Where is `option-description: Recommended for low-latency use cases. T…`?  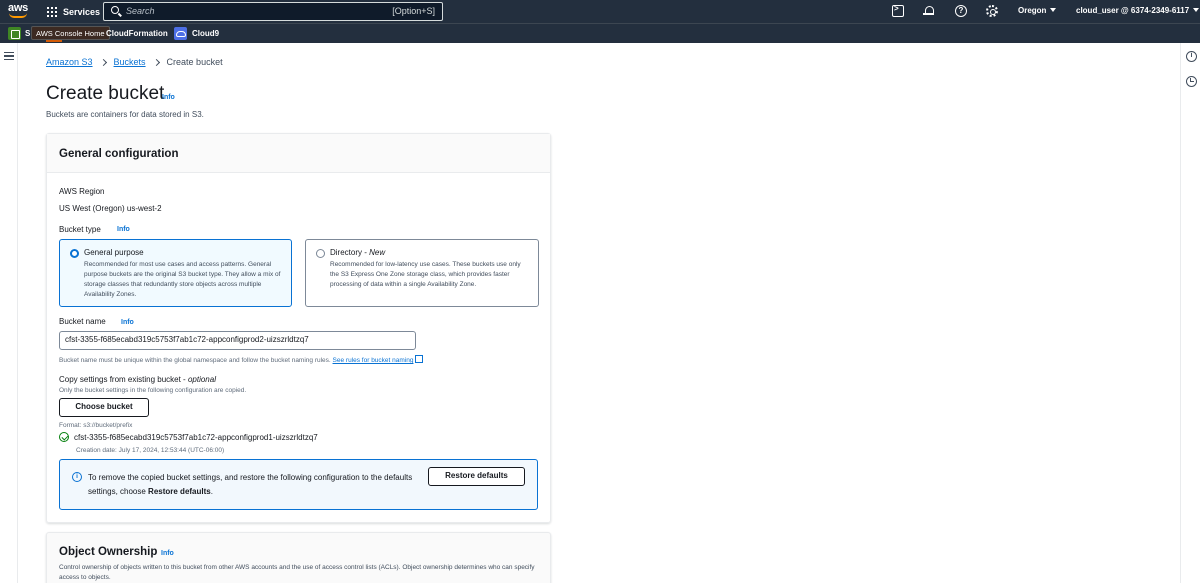
option-description: Recommended for low-latency use cases. T… is located at coordinates (425, 274).